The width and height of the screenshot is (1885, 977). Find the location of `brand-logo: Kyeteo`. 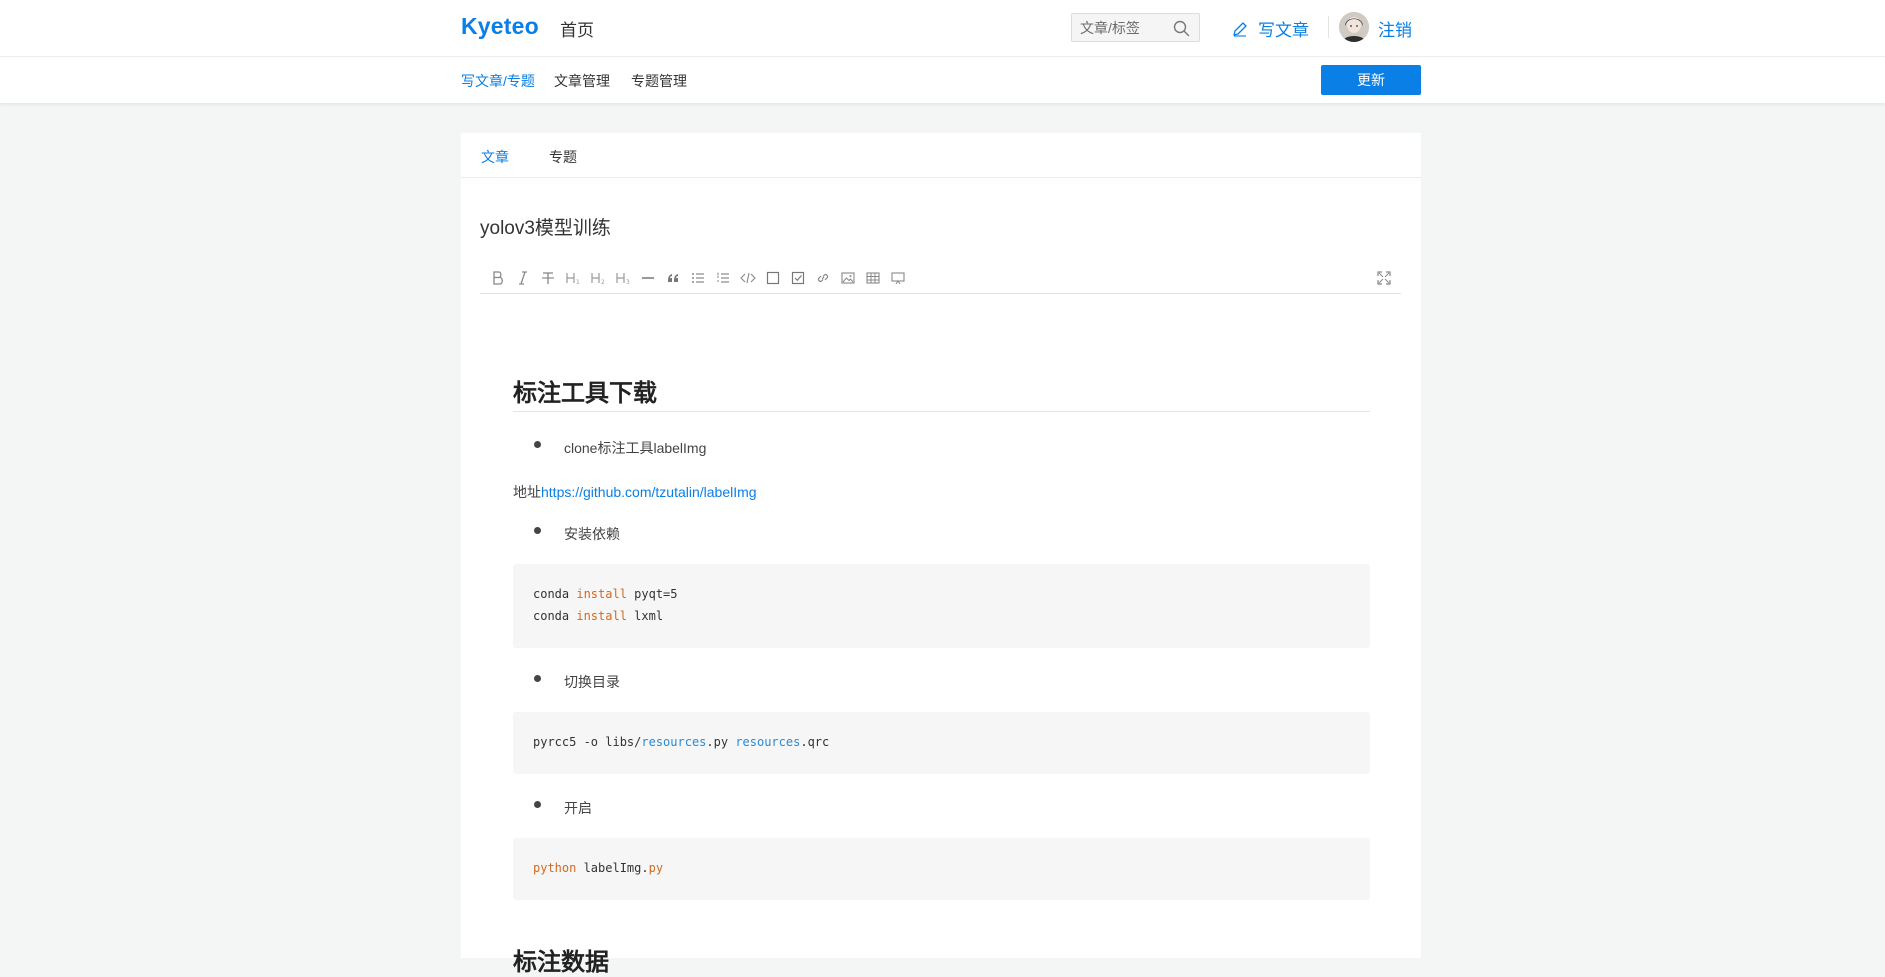

brand-logo: Kyeteo is located at coordinates (500, 26).